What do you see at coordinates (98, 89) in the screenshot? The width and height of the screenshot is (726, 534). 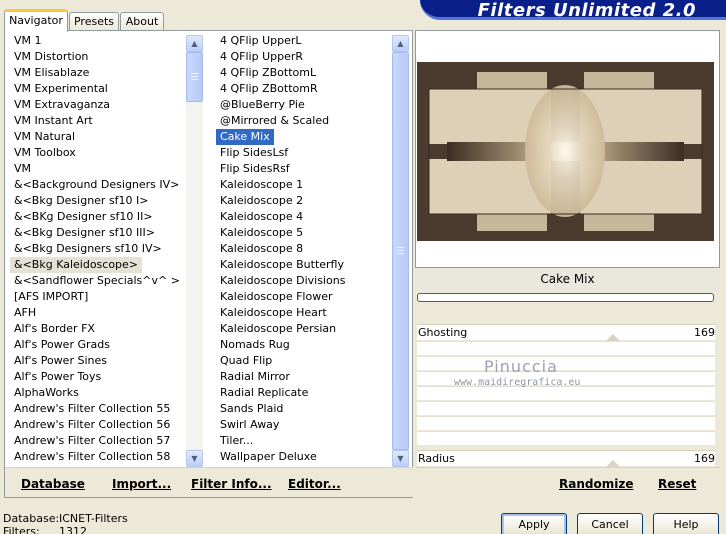 I see `list-item: VM Experimental` at bounding box center [98, 89].